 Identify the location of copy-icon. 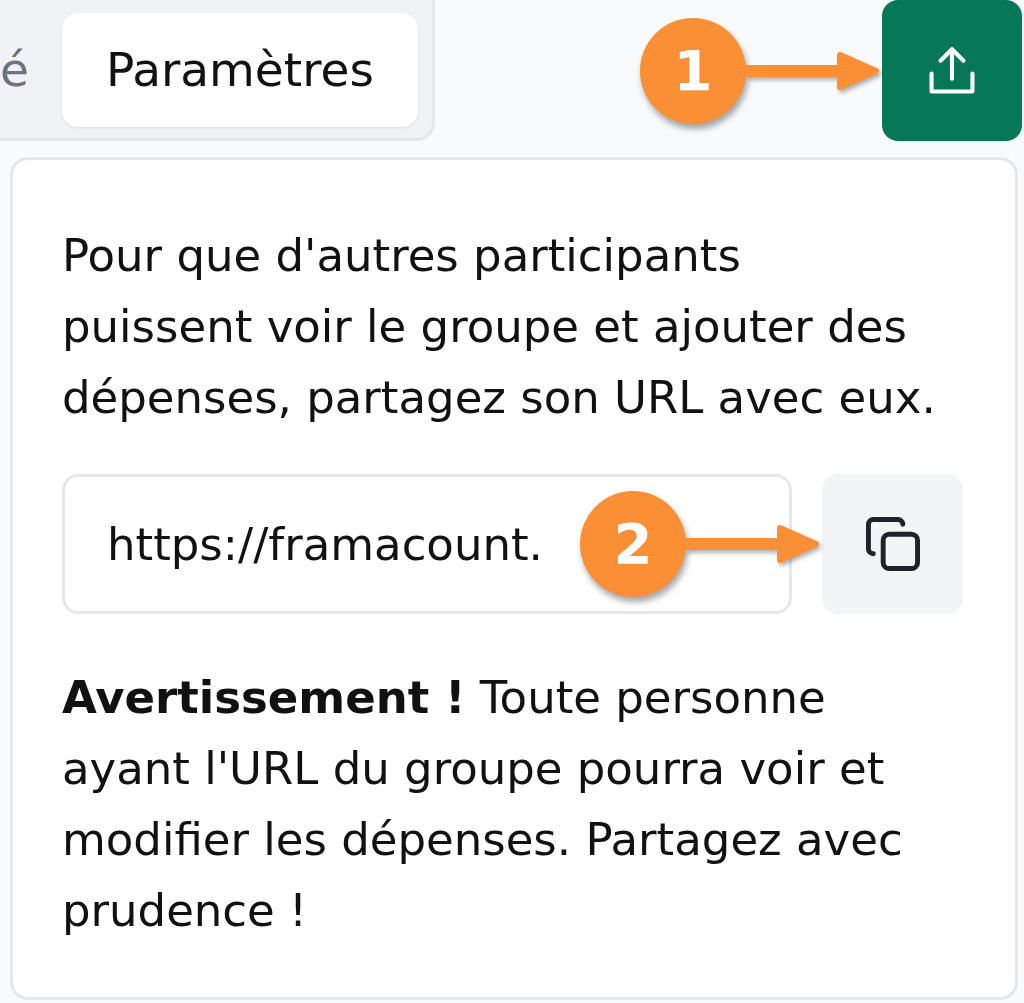
(892, 544).